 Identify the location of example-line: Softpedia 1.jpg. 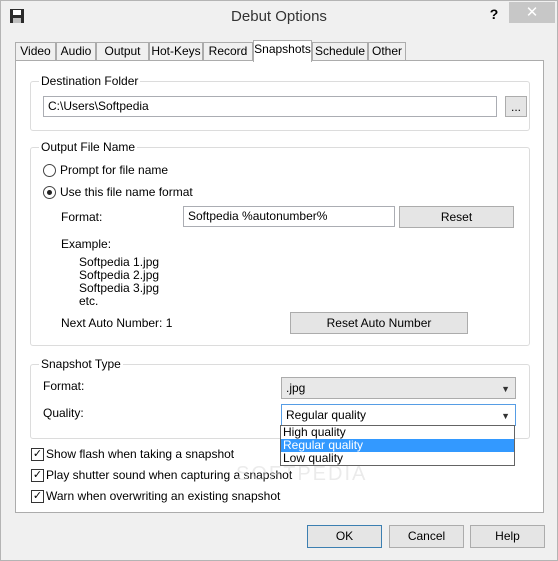
(119, 262).